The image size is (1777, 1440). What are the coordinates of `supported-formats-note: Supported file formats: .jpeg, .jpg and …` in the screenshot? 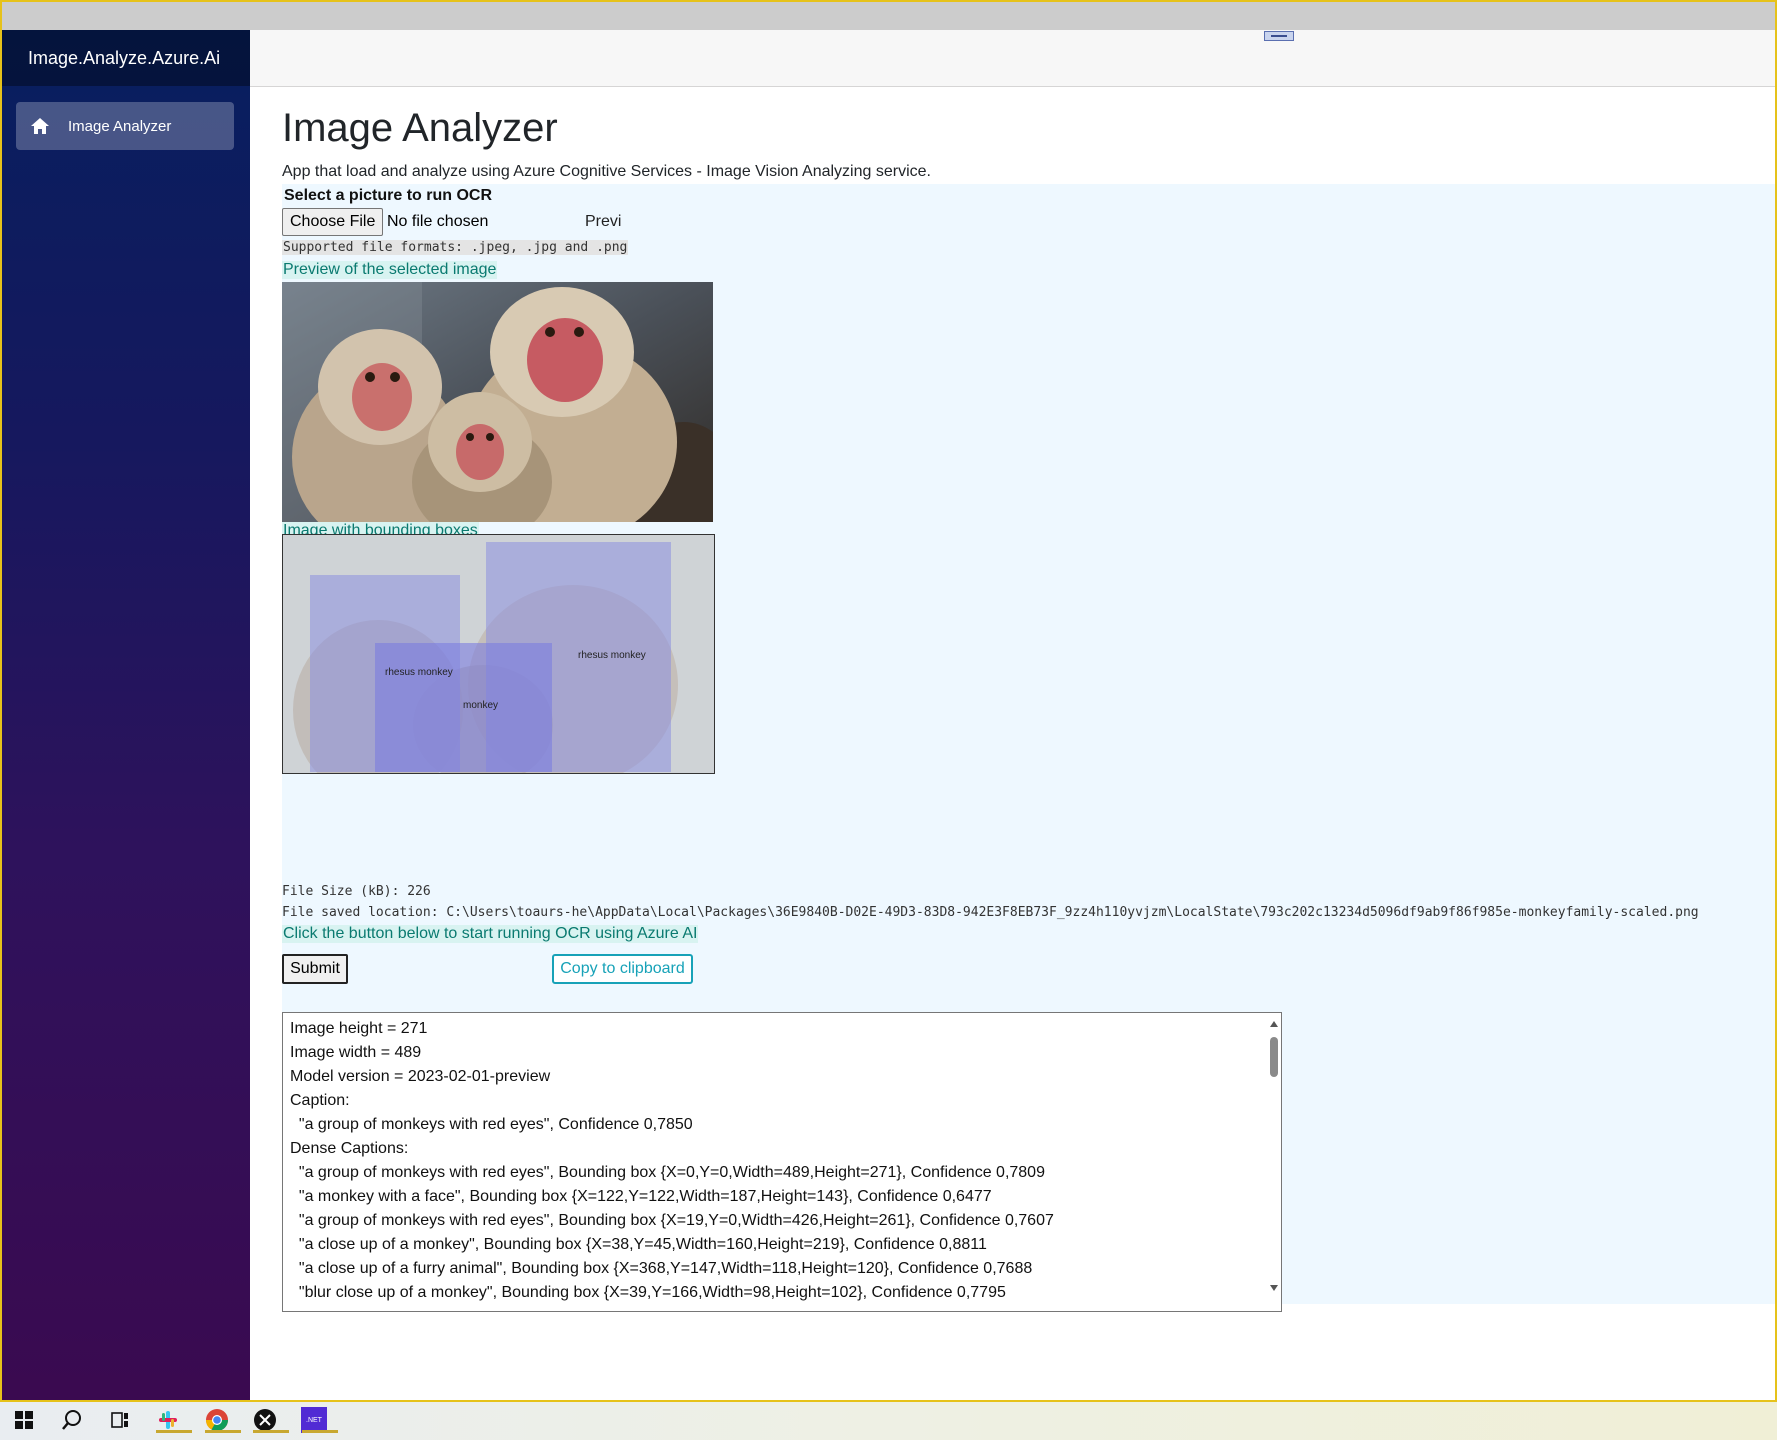 It's located at (455, 247).